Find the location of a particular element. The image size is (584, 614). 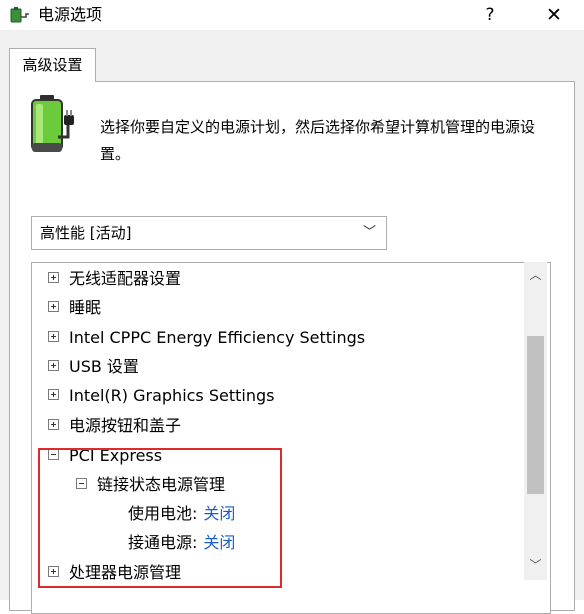

close-button: ✕ is located at coordinates (554, 15).